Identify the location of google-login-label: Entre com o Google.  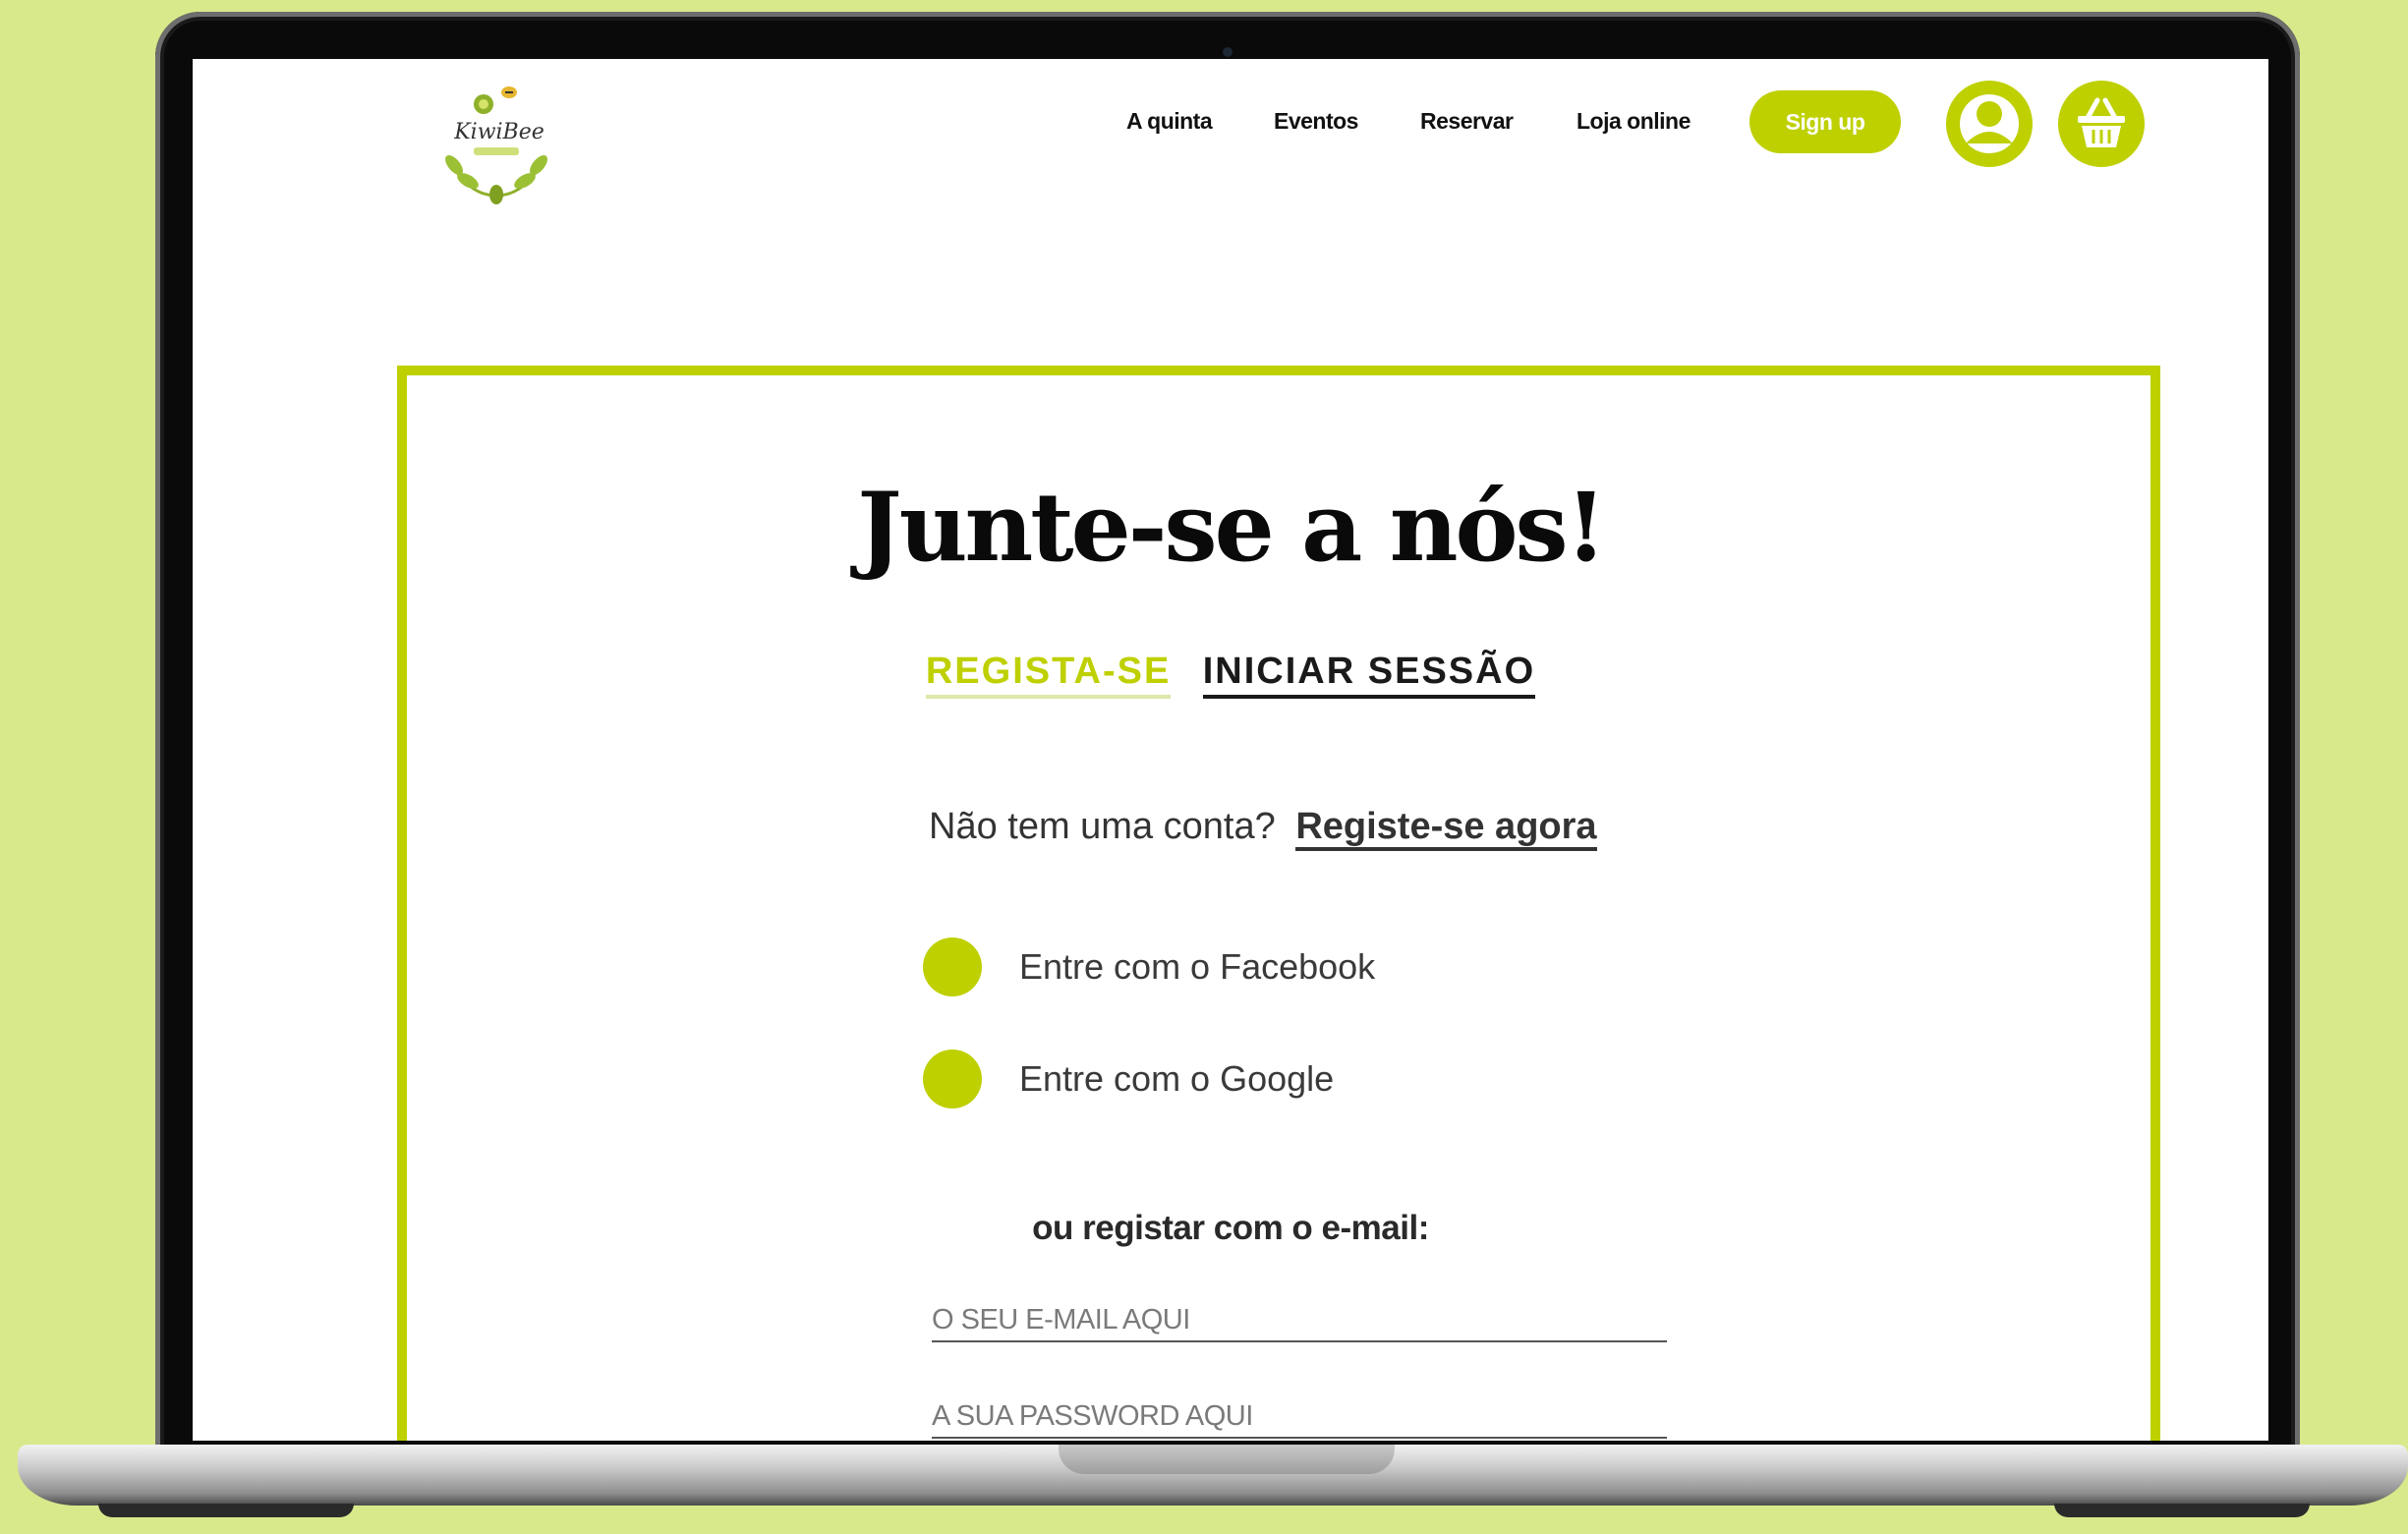
(1177, 1078).